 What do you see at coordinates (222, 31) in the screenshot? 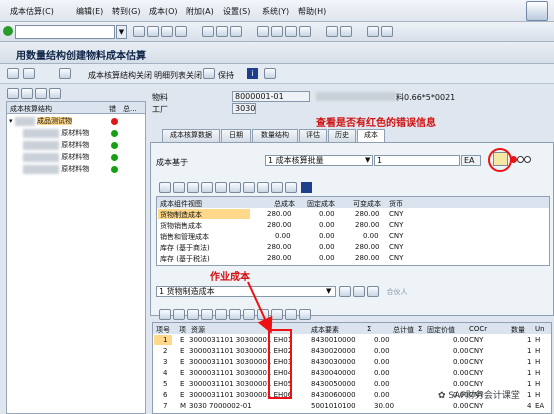
I see `find-icon` at bounding box center [222, 31].